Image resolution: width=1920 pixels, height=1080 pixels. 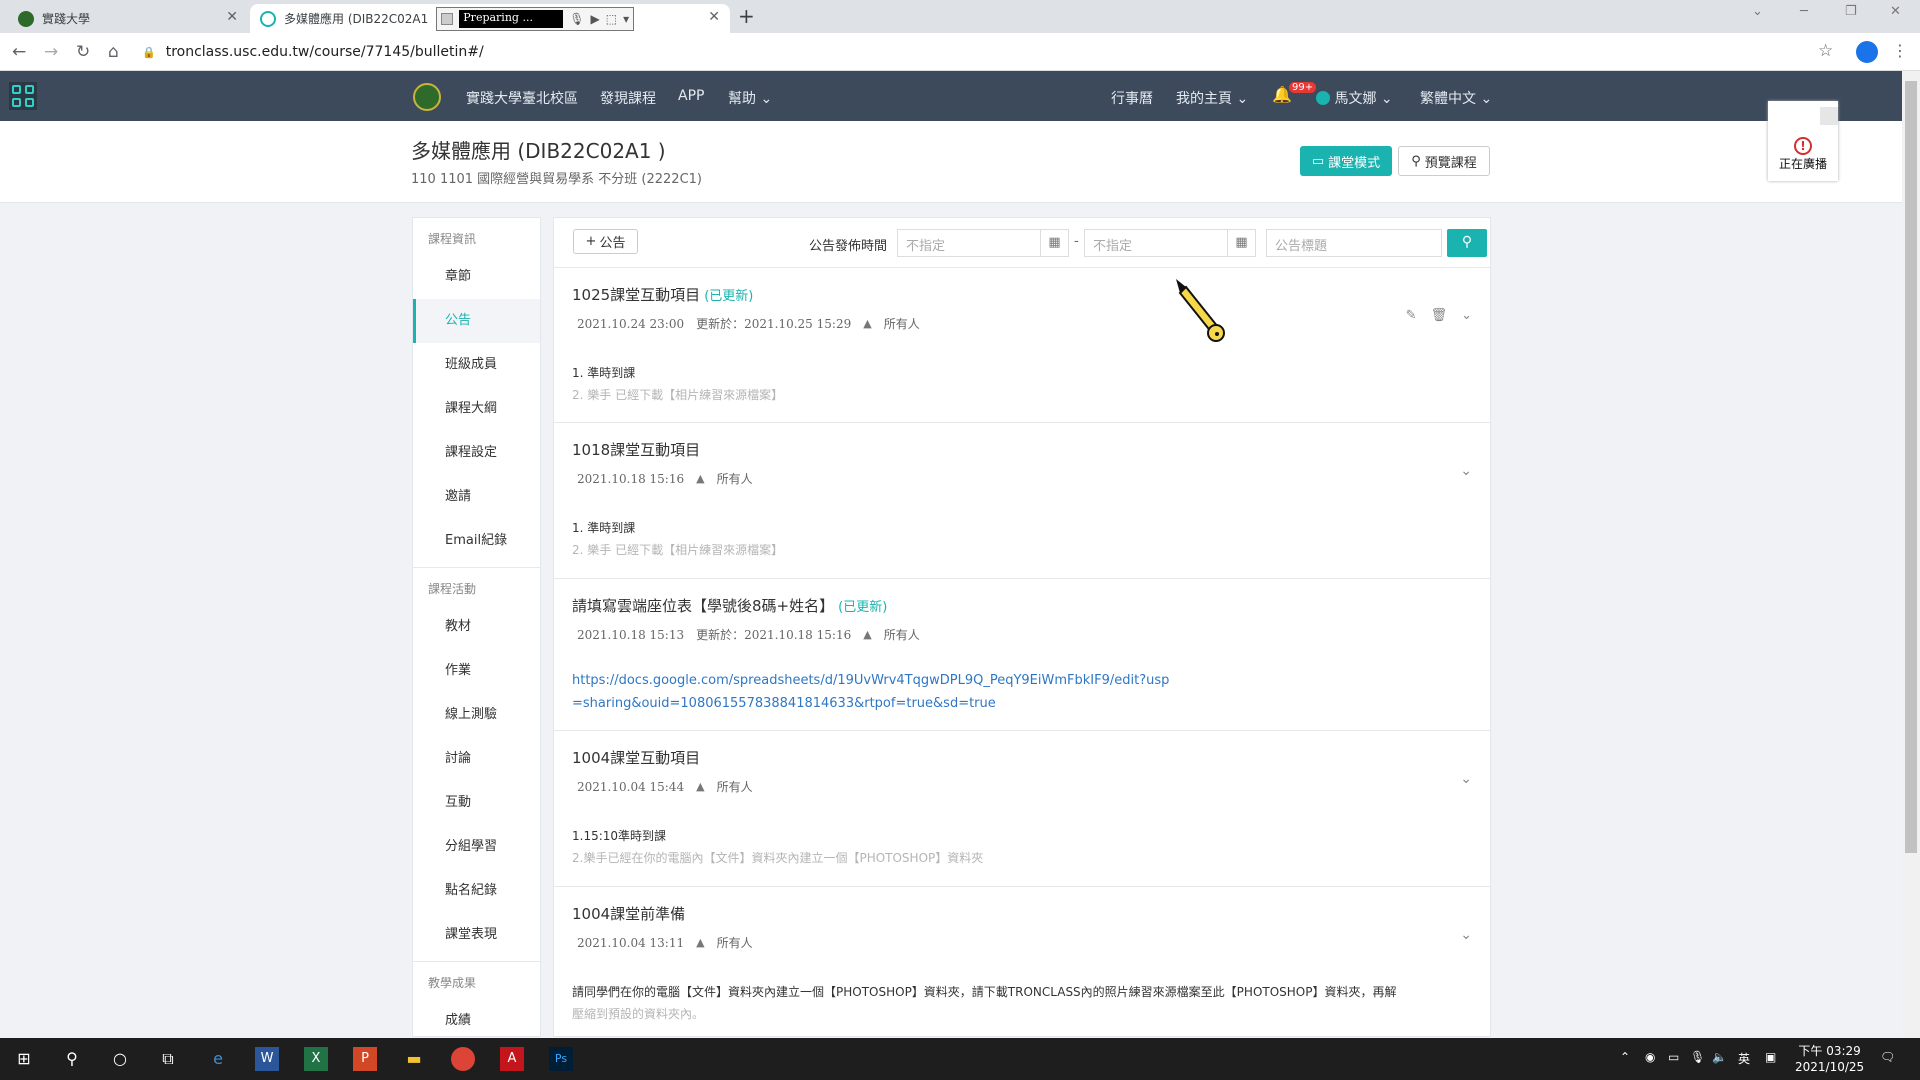 What do you see at coordinates (476, 277) in the screenshot?
I see `sidebar-item-chapters: 章節` at bounding box center [476, 277].